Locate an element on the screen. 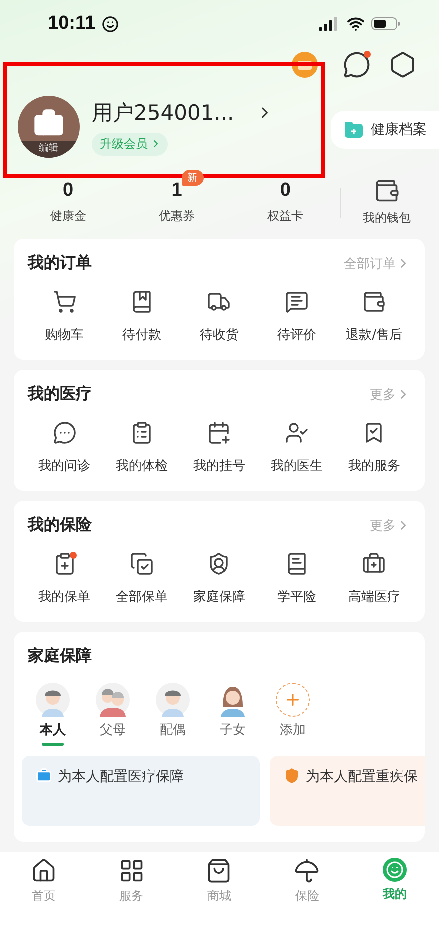  new-badge: 新 is located at coordinates (193, 178).